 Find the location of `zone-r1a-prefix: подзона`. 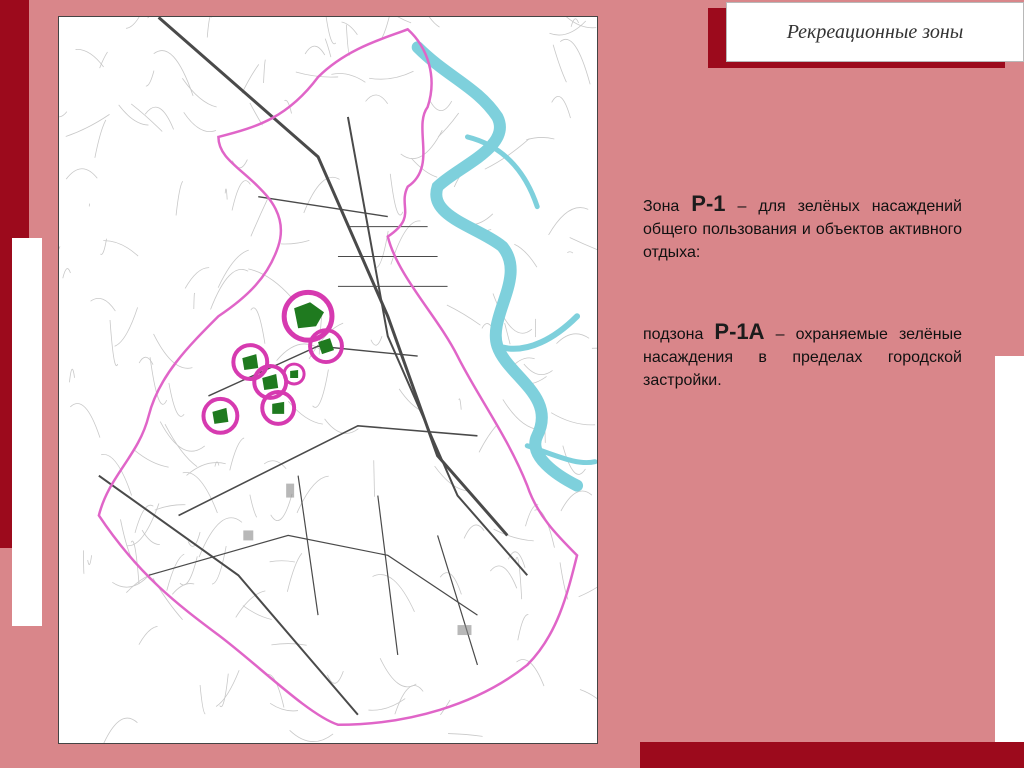

zone-r1a-prefix: подзона is located at coordinates (673, 334).